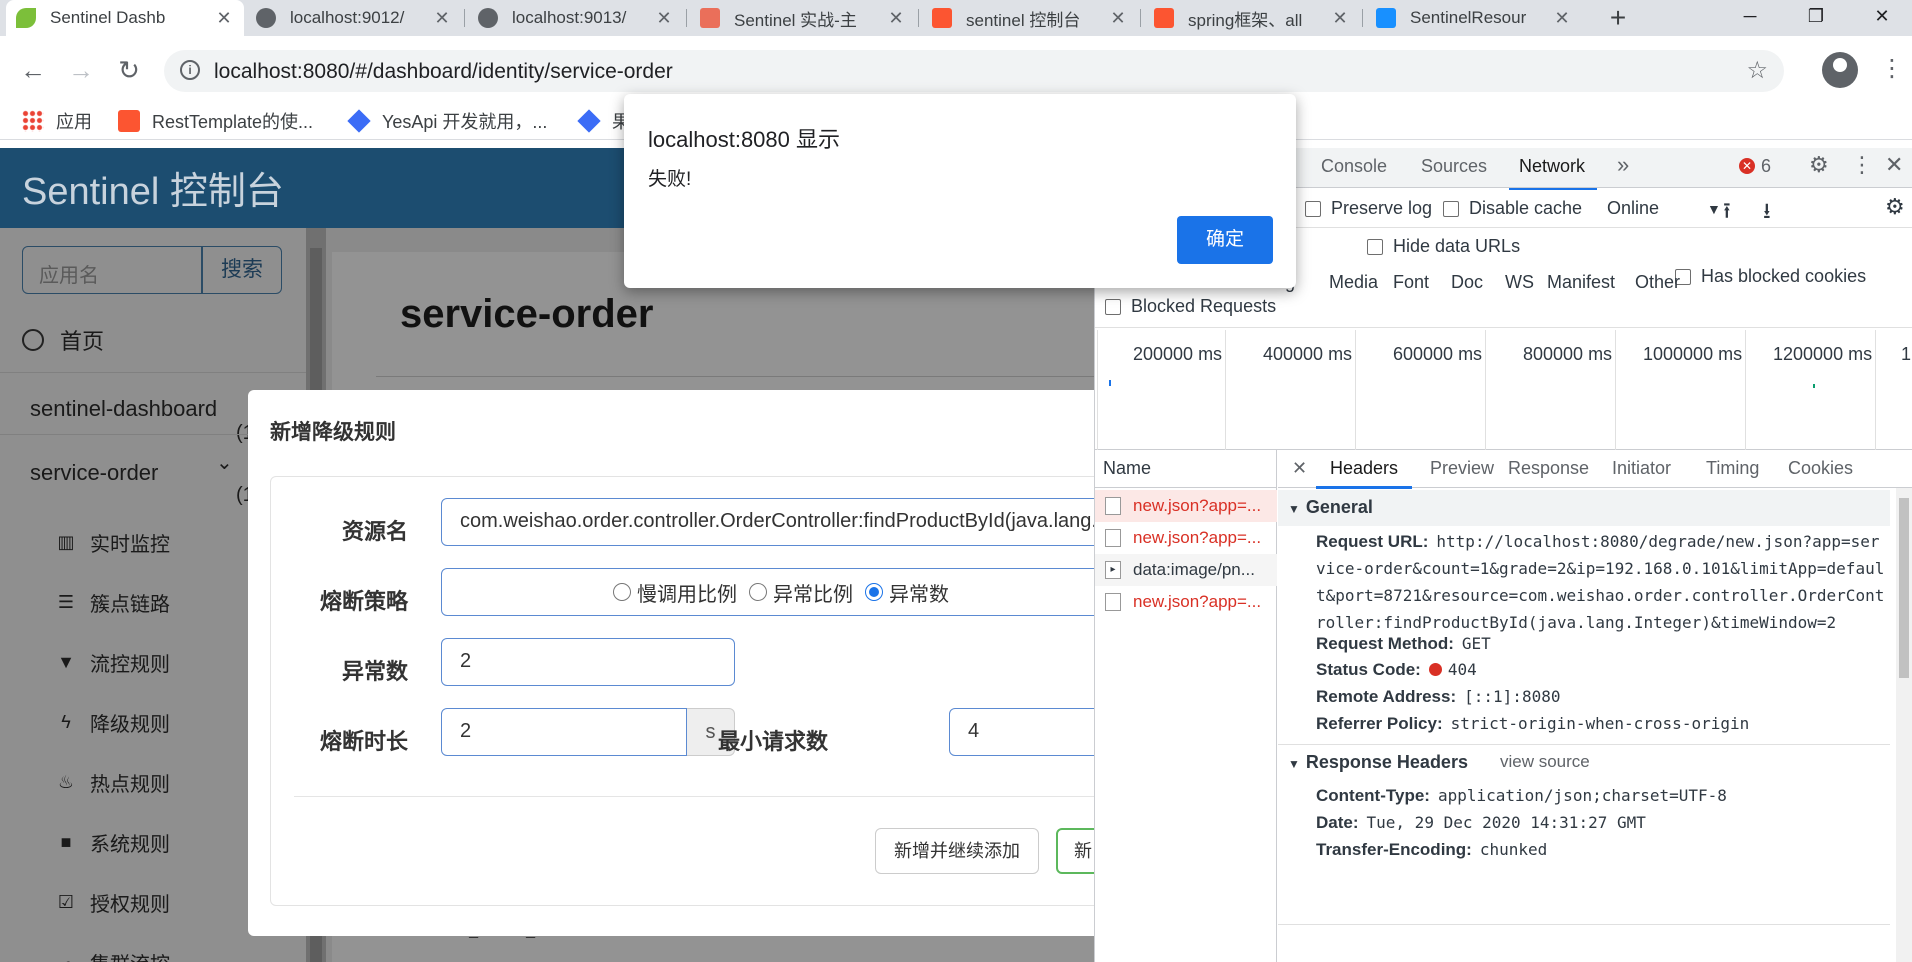 The height and width of the screenshot is (962, 1912). What do you see at coordinates (1299, 468) in the screenshot?
I see `close-detail-icon: ✕` at bounding box center [1299, 468].